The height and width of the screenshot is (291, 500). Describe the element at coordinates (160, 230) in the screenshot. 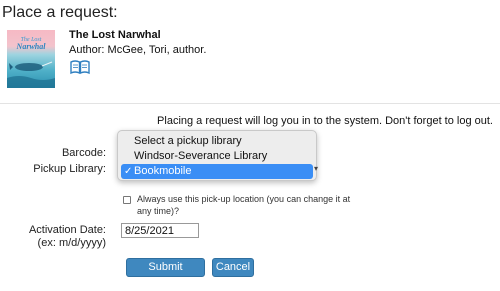

I see `activation-date-input` at that location.